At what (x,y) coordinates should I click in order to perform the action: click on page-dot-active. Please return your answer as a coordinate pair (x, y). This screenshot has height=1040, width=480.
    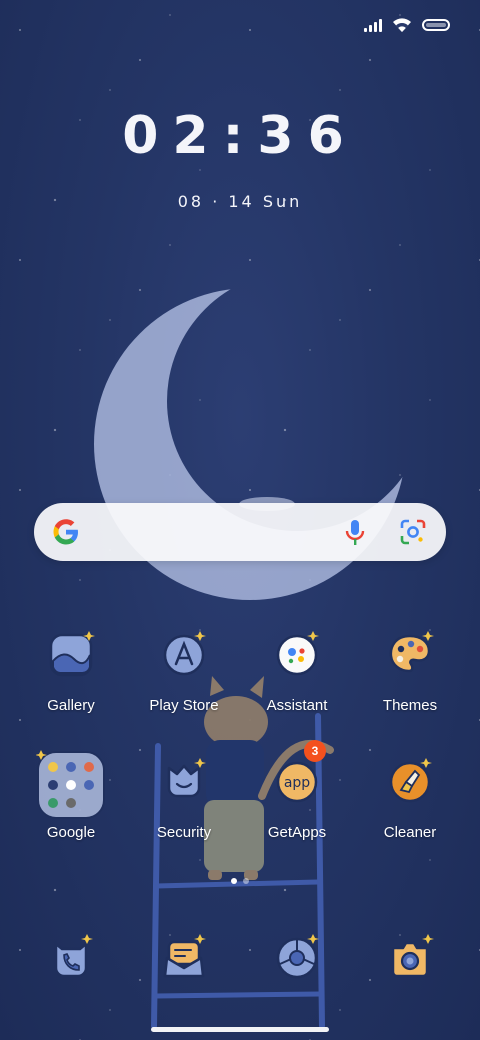
    Looking at the image, I should click on (234, 881).